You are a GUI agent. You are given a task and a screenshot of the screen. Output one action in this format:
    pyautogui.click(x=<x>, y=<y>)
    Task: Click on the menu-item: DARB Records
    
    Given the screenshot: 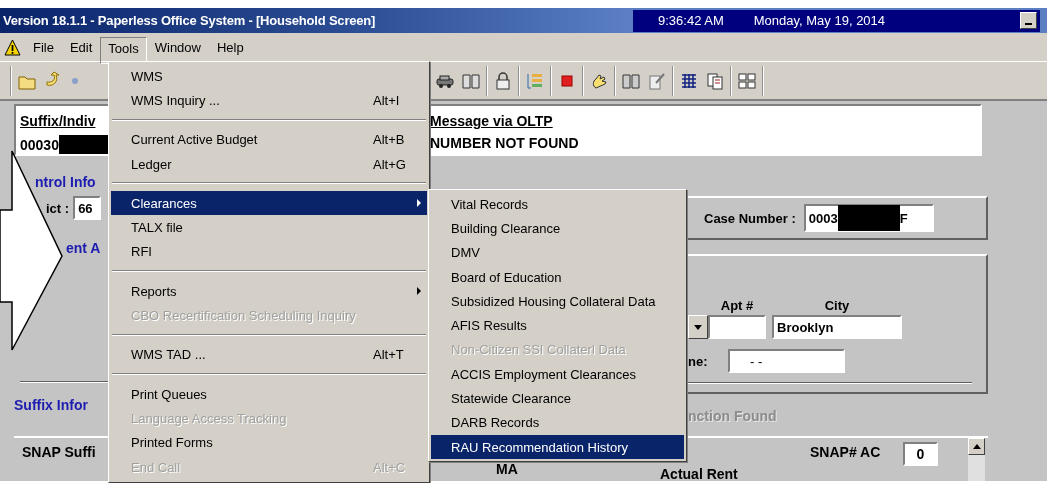 What is the action you would take?
    pyautogui.click(x=557, y=422)
    